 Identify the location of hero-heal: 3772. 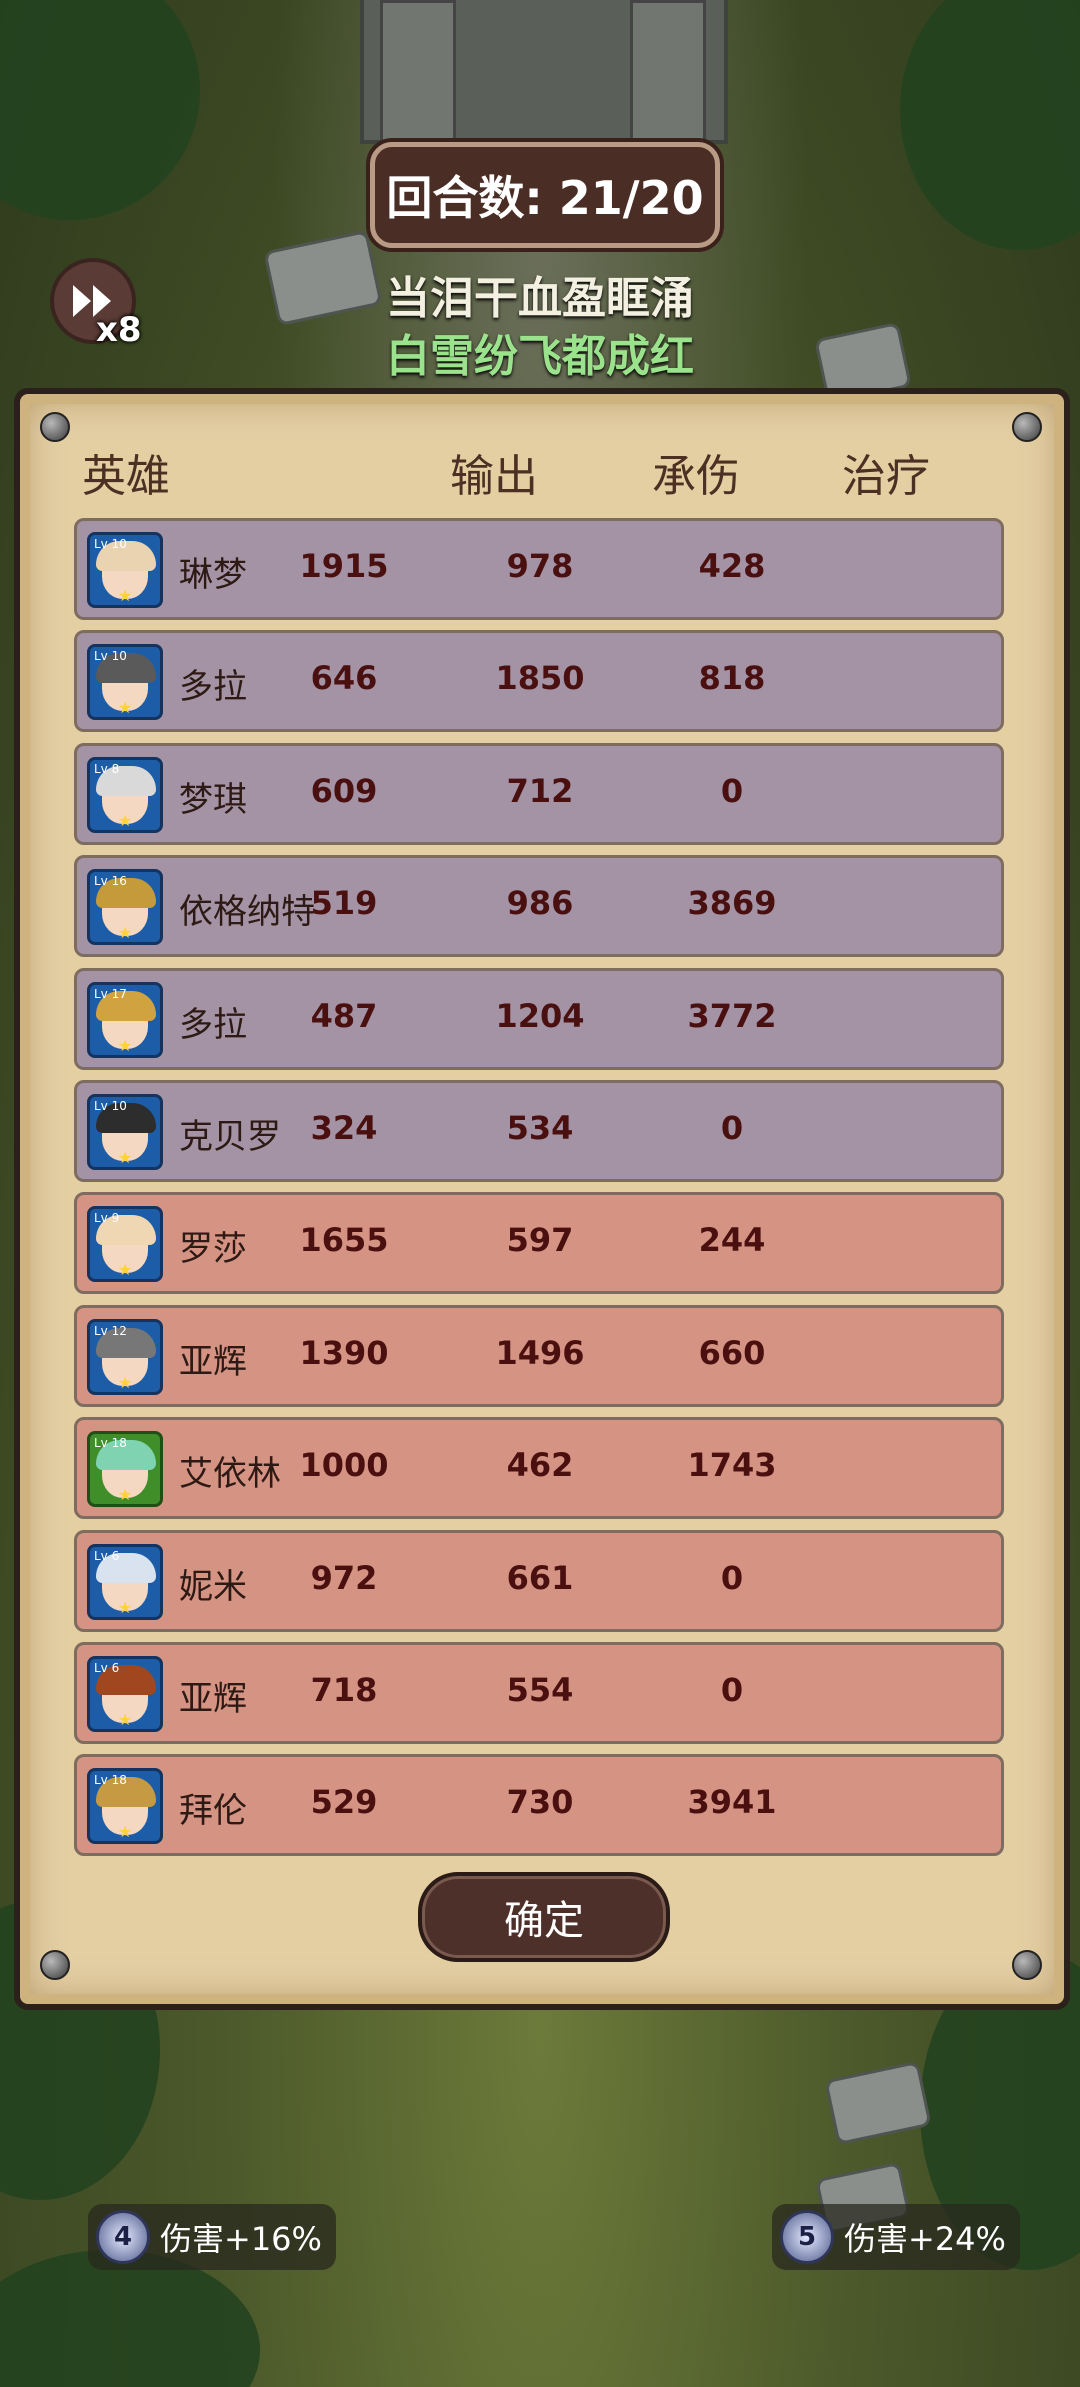
(732, 1016).